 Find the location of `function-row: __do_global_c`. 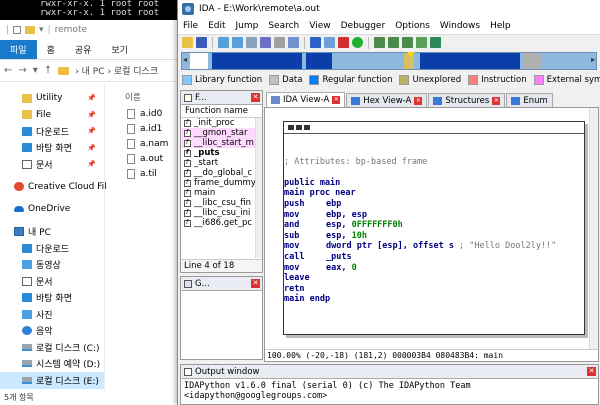

function-row: __do_global_c is located at coordinates (221, 173).